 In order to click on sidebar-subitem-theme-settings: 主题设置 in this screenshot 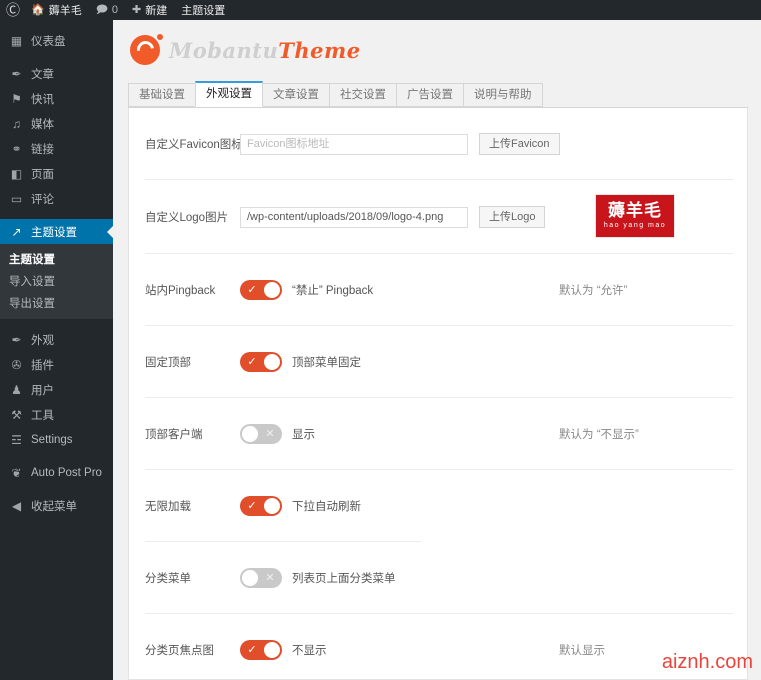, I will do `click(56, 259)`.